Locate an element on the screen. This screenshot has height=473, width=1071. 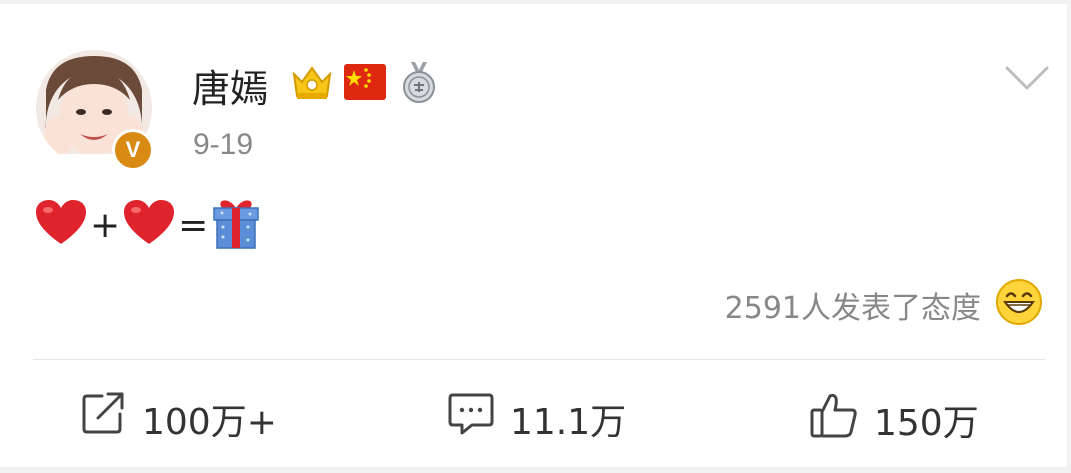
divider is located at coordinates (539, 359).